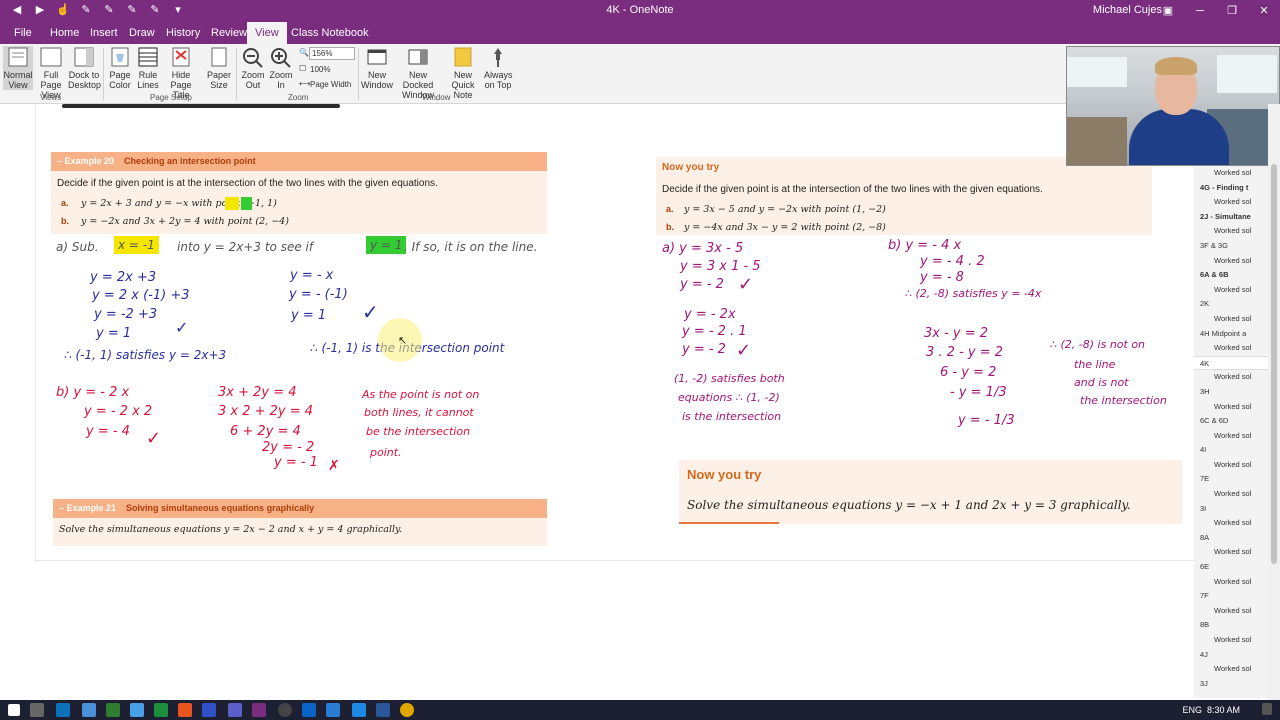 This screenshot has height=720, width=1280. Describe the element at coordinates (1267, 709) in the screenshot. I see `notifications-icon` at that location.